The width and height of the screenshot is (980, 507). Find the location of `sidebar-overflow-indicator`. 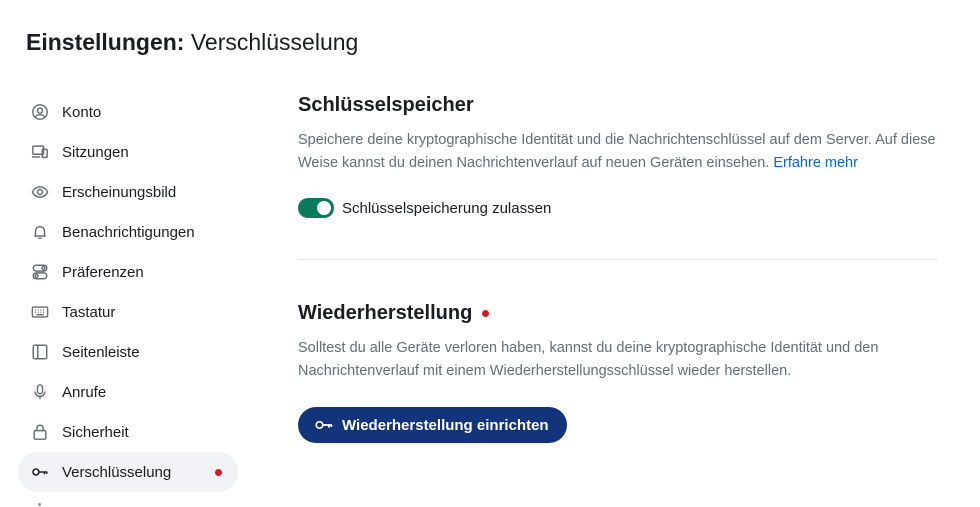

sidebar-overflow-indicator is located at coordinates (39, 504).